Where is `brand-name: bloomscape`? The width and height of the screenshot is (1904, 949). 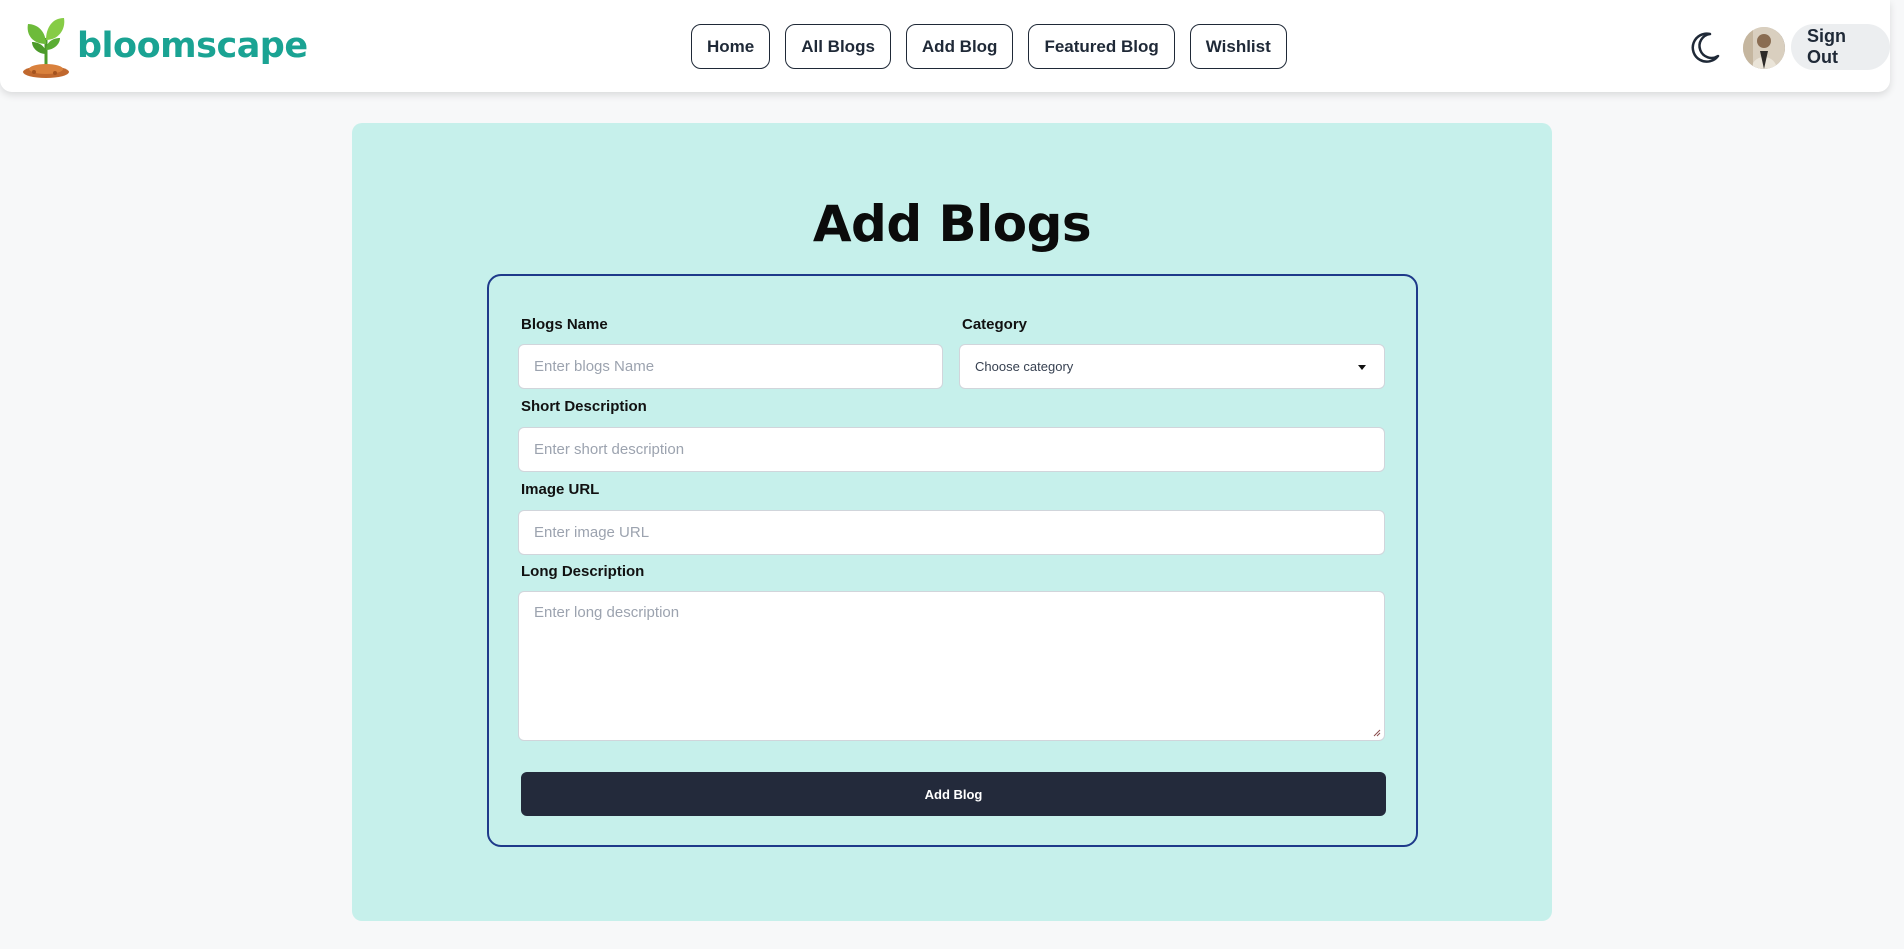 brand-name: bloomscape is located at coordinates (192, 46).